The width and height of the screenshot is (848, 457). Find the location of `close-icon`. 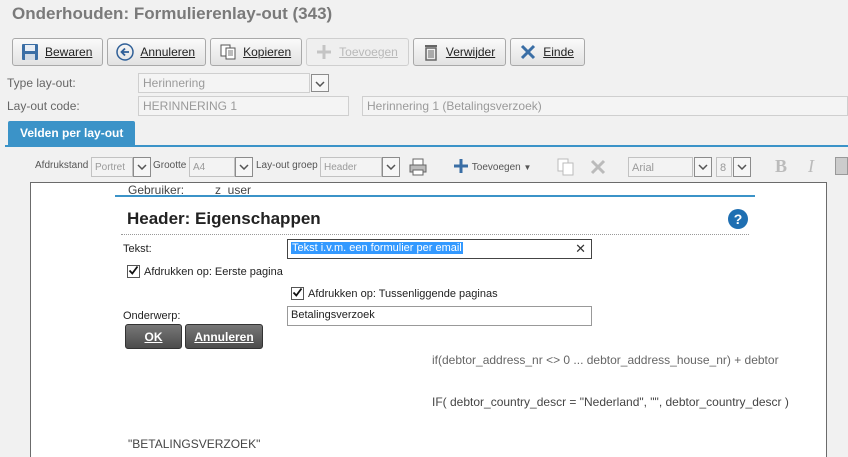

close-icon is located at coordinates (528, 52).